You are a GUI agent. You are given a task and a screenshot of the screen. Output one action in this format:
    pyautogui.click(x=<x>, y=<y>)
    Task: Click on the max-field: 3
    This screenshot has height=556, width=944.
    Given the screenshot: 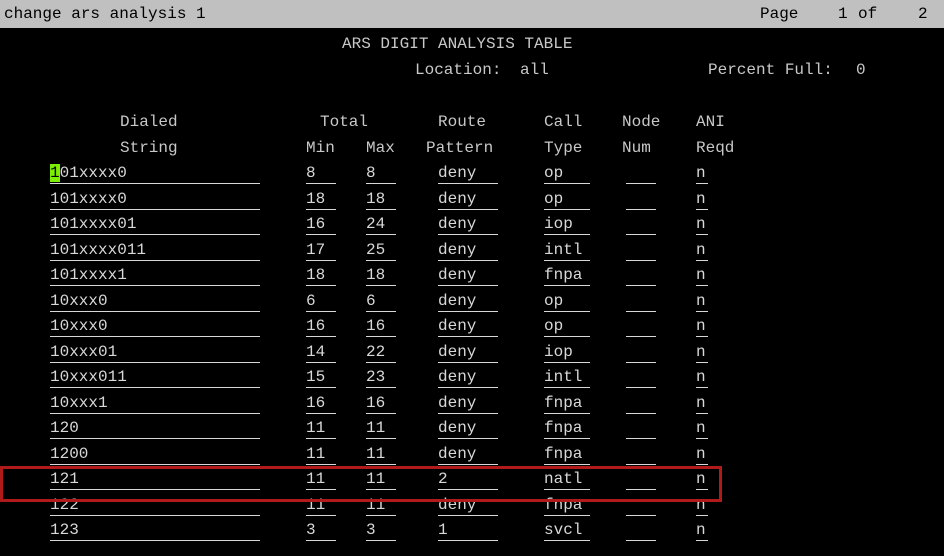 What is the action you would take?
    pyautogui.click(x=371, y=530)
    